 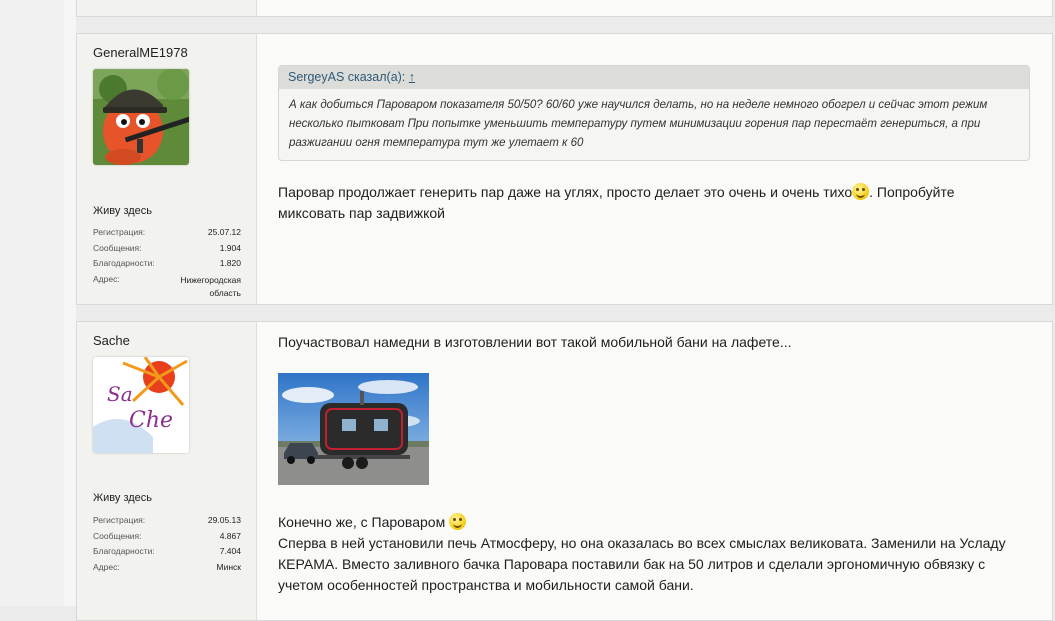 I want to click on message-text: Конечно же, с Пароваром, so click(x=364, y=522).